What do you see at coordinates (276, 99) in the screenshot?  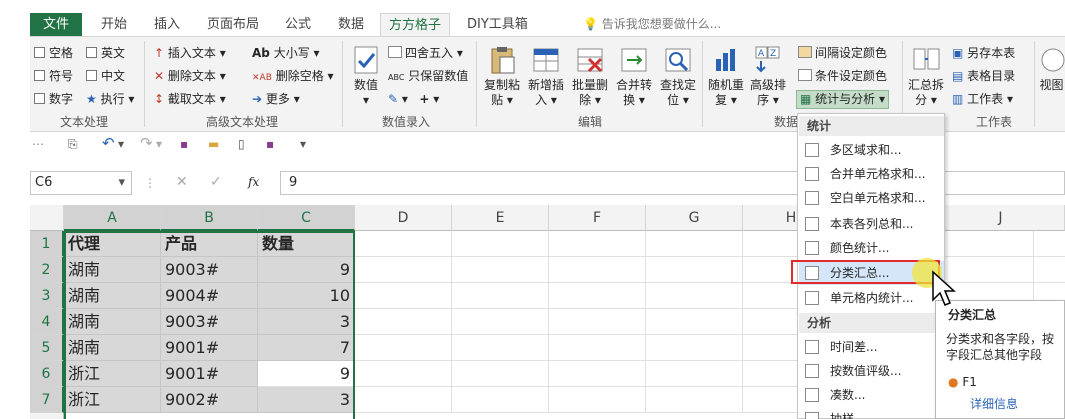 I see `more-button: ➔ 更多 ▾` at bounding box center [276, 99].